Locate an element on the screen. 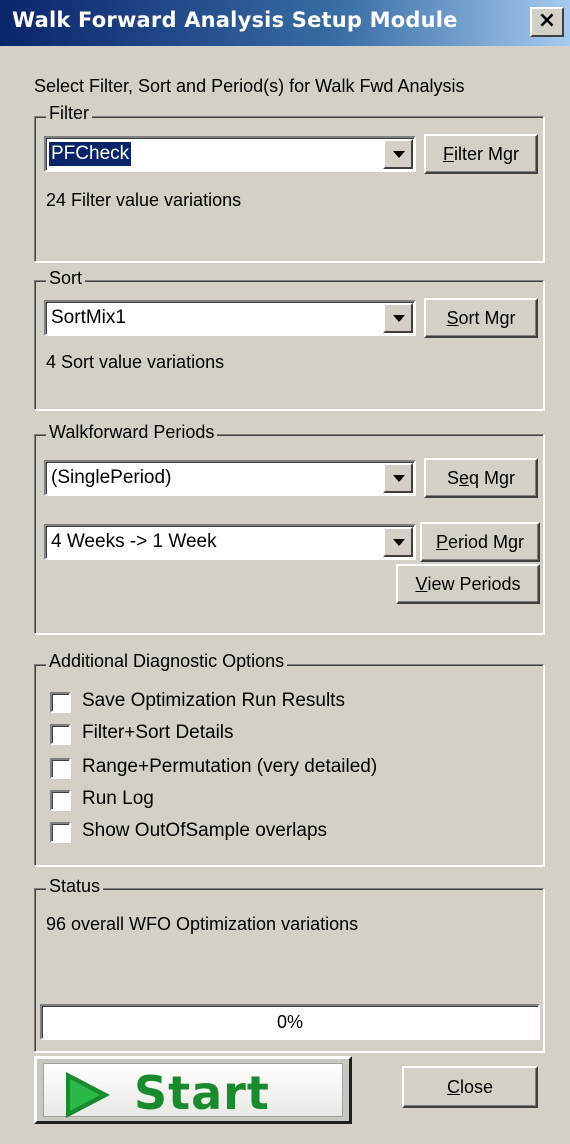  filter-group-legend: Filter is located at coordinates (69, 113).